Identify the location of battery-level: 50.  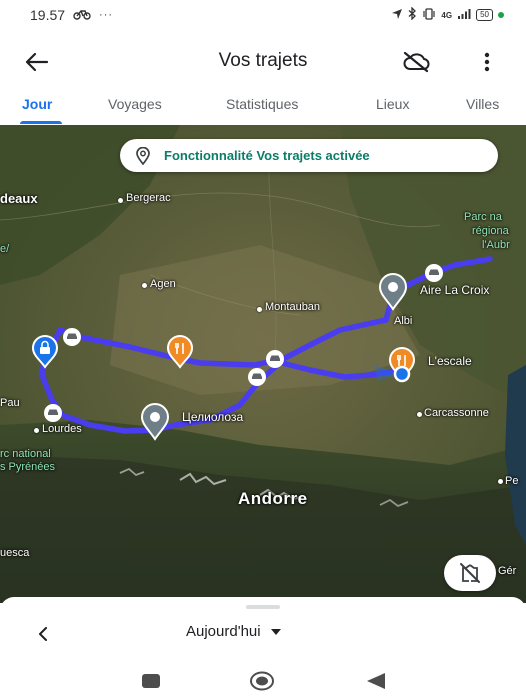
(484, 14).